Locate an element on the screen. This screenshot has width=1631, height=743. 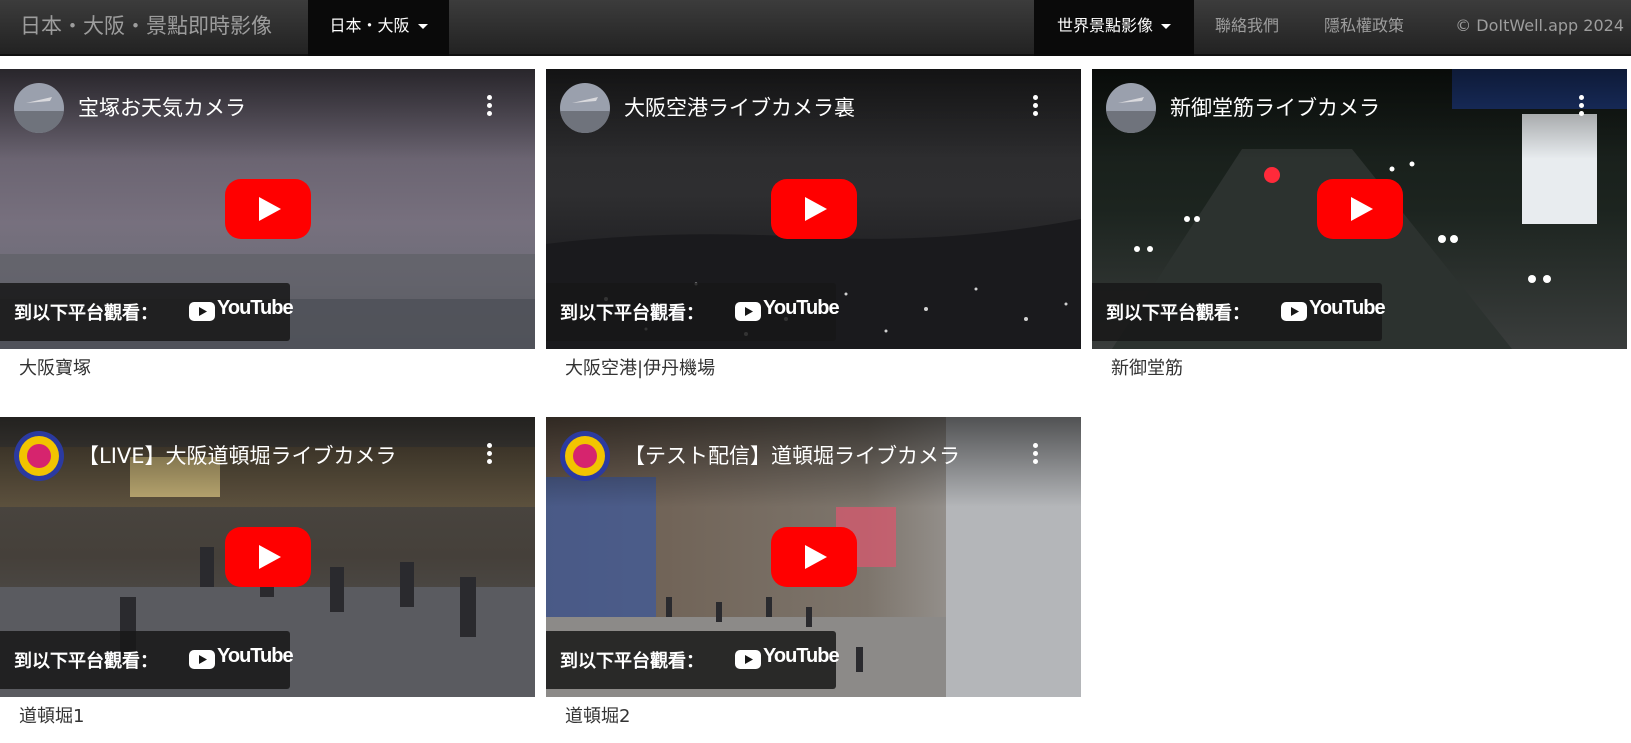
video-card-dotonbori-1: 【LIVE】大阪道頓堀ライブカメラ 到以下平台觀看： YouTube is located at coordinates (267, 557).